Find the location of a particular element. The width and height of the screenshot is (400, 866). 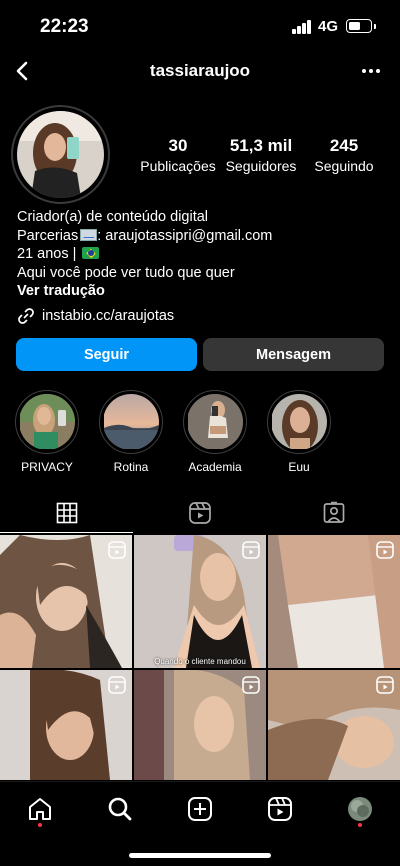

profile-avatar is located at coordinates (60, 154).